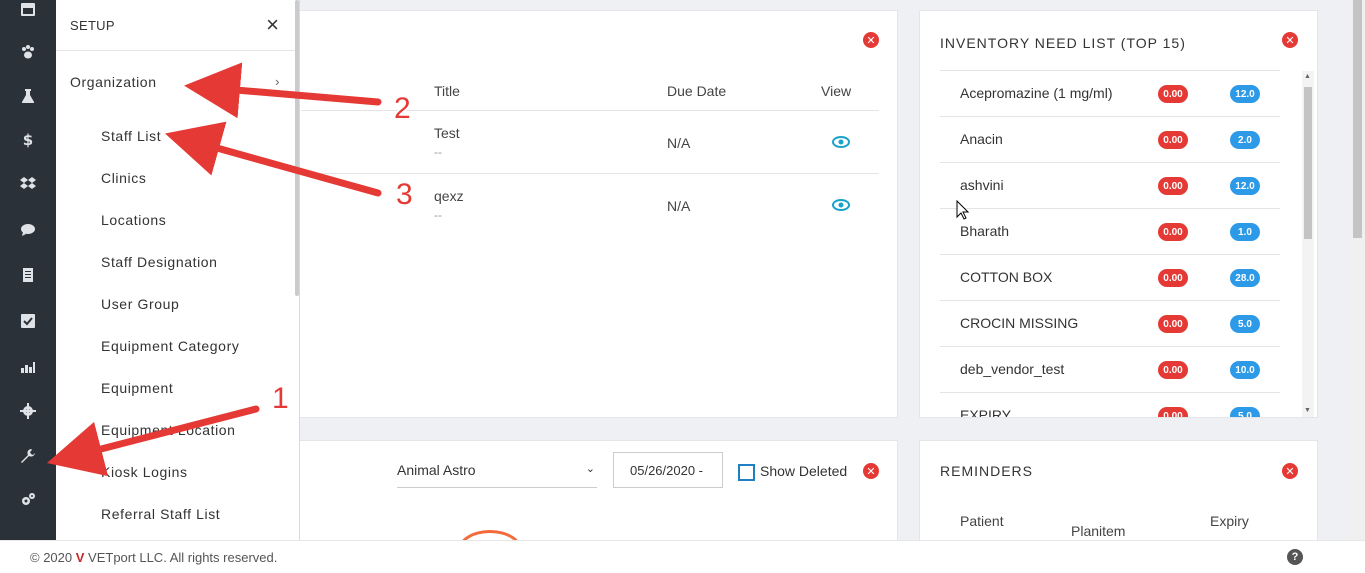 Image resolution: width=1365 pixels, height=573 pixels. I want to click on menu-item-staff-list: Staff List, so click(131, 136).